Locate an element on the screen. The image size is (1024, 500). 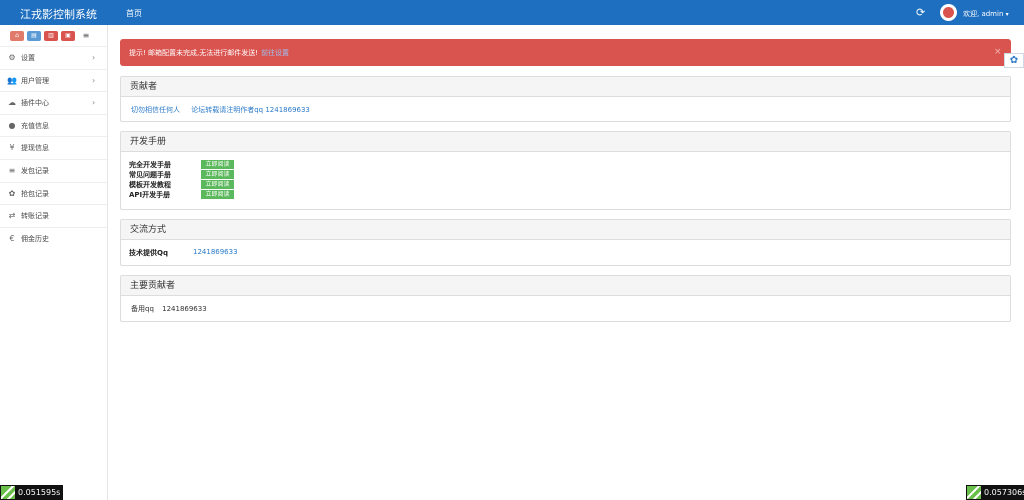
close-icon: × is located at coordinates (998, 52).